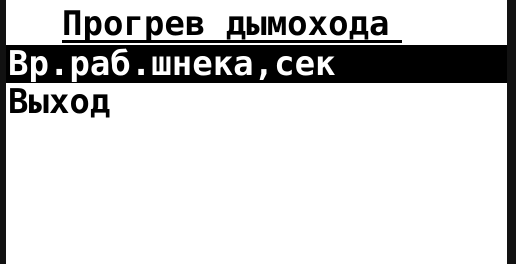  What do you see at coordinates (256, 102) in the screenshot?
I see `menu-item-exit: Выход` at bounding box center [256, 102].